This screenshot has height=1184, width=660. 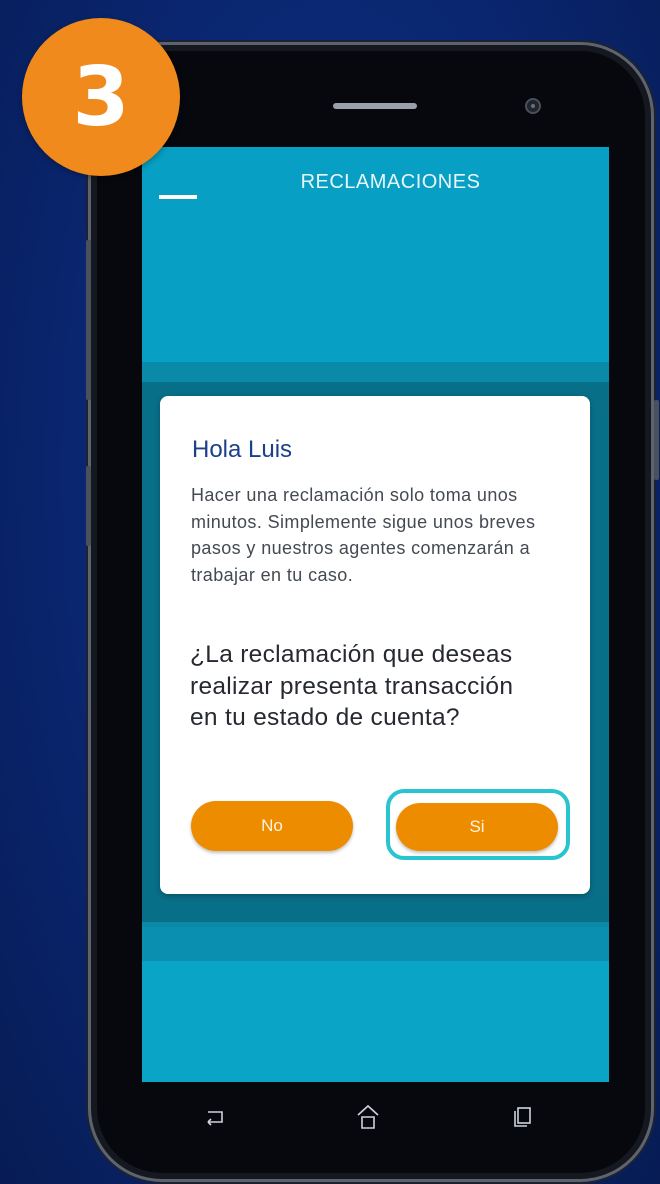 I want to click on home-icon, so click(x=368, y=1117).